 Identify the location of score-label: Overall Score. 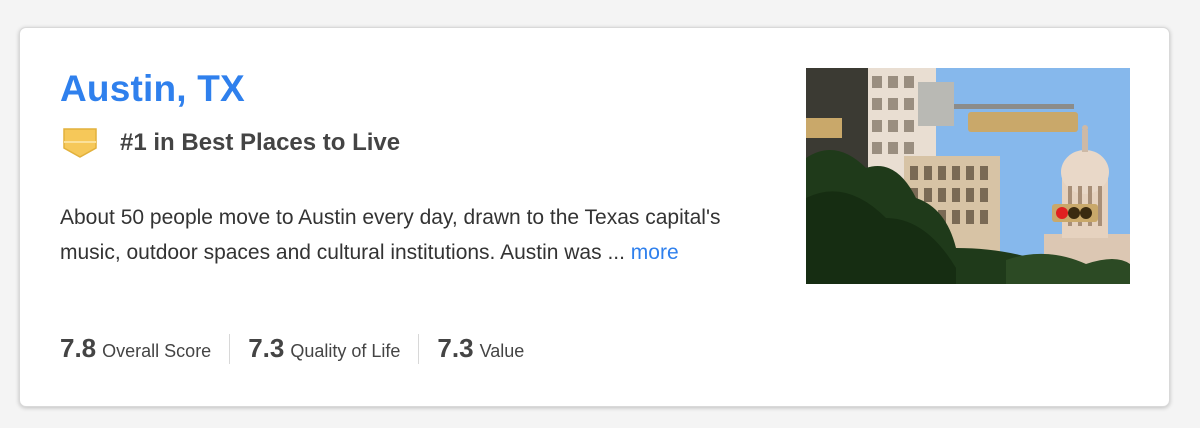
(157, 351).